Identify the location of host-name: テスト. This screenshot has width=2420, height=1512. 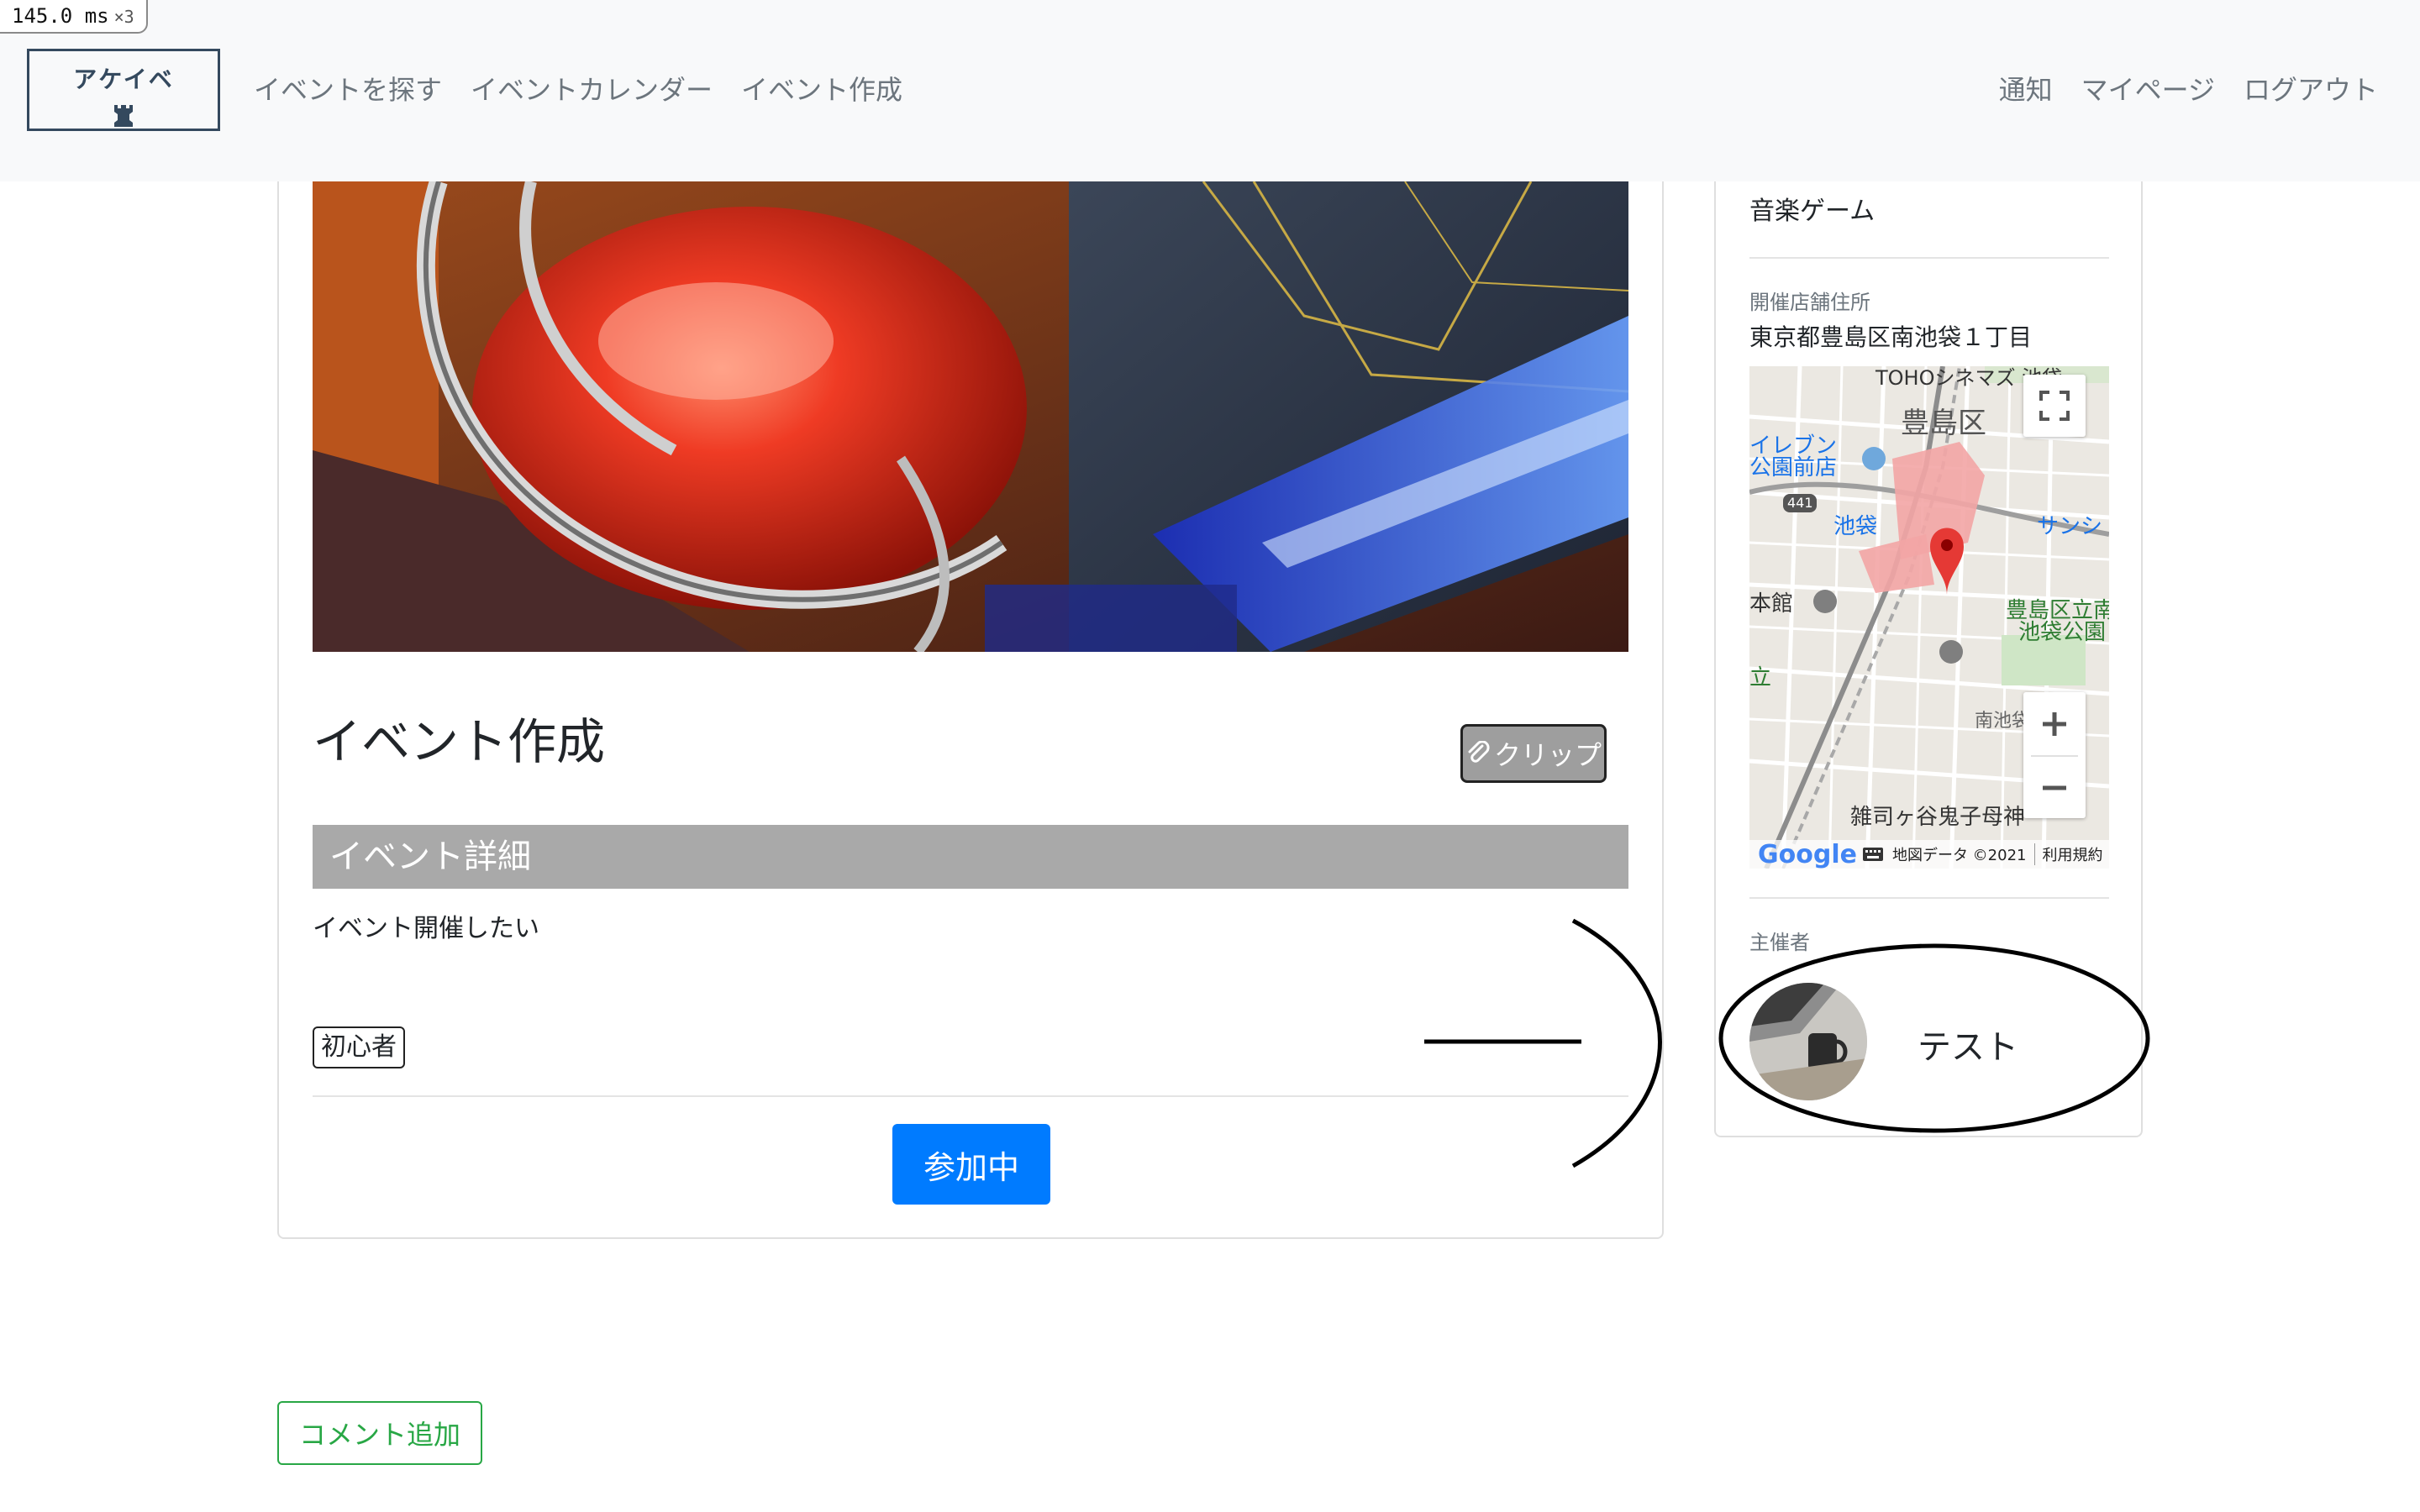
(1968, 1044).